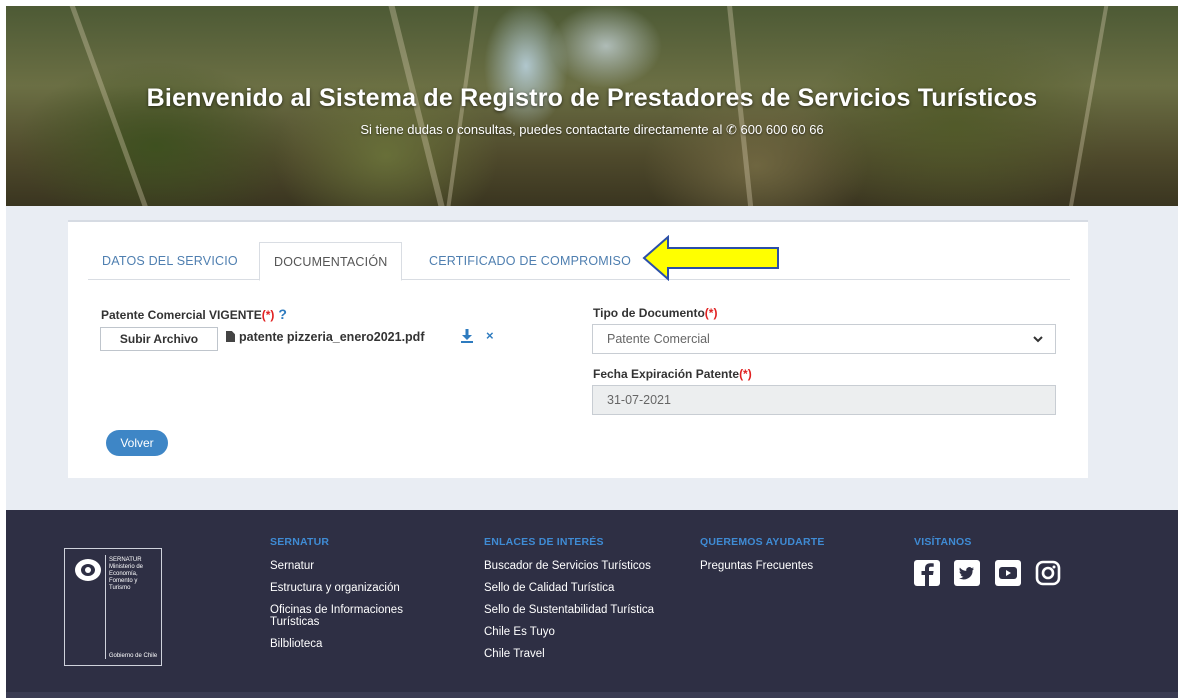 The height and width of the screenshot is (698, 1178). Describe the element at coordinates (584, 632) in the screenshot. I see `footer-link: Chile Es Tuyo` at that location.